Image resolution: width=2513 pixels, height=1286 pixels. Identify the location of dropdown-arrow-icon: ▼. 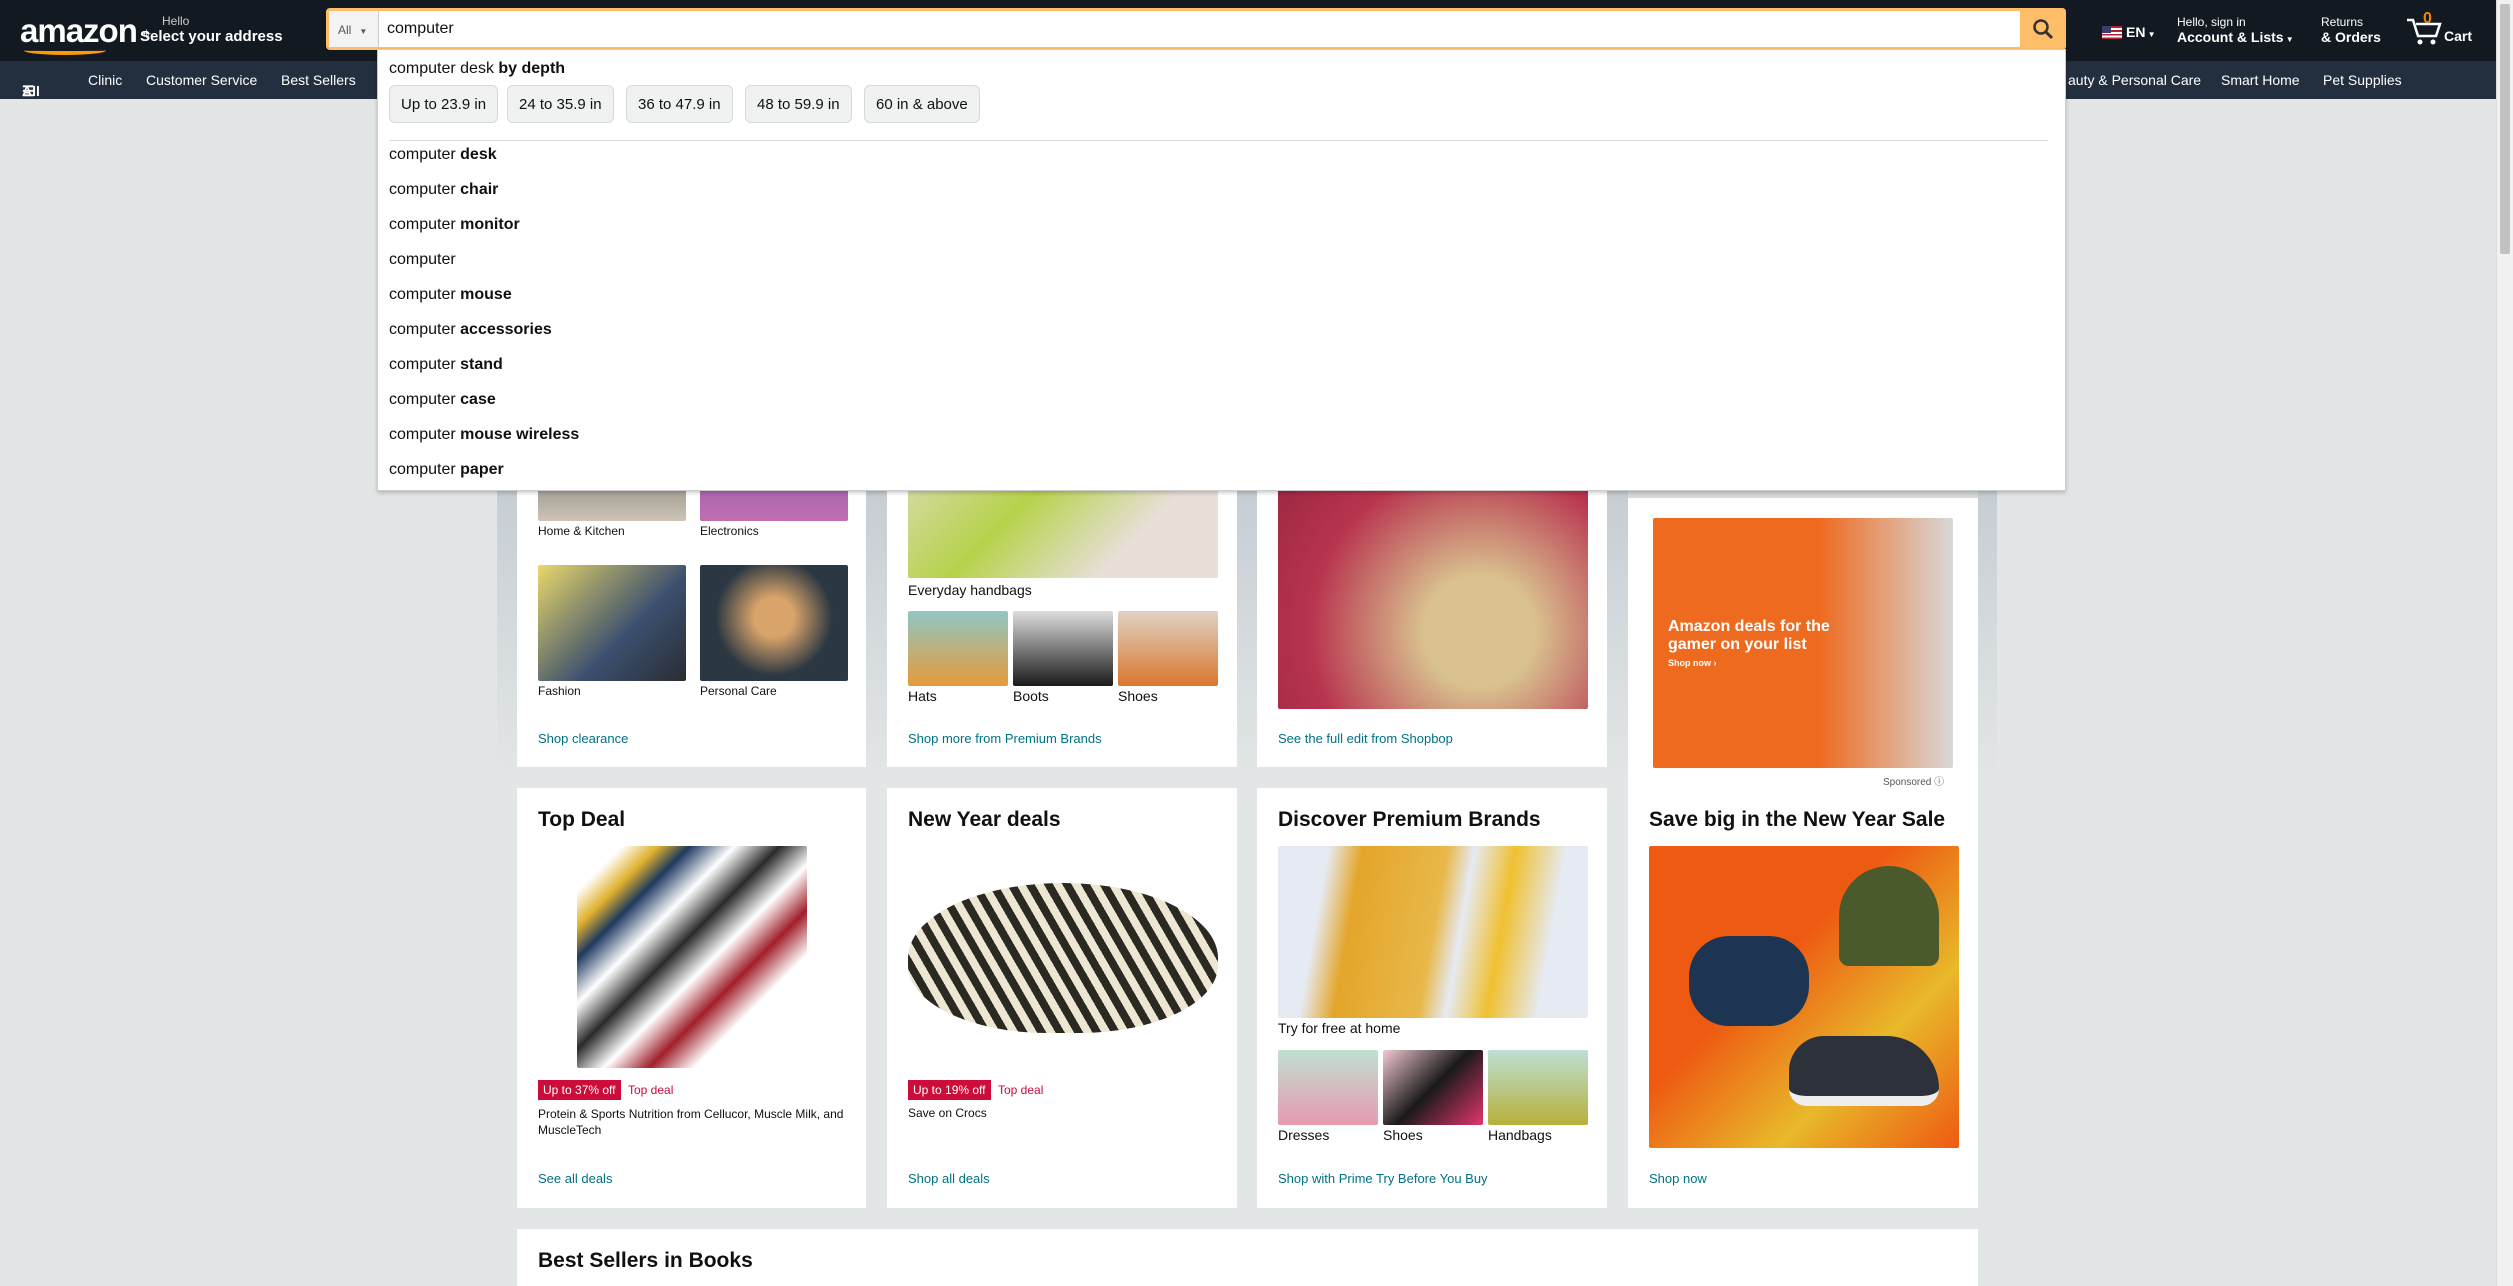
(363, 31).